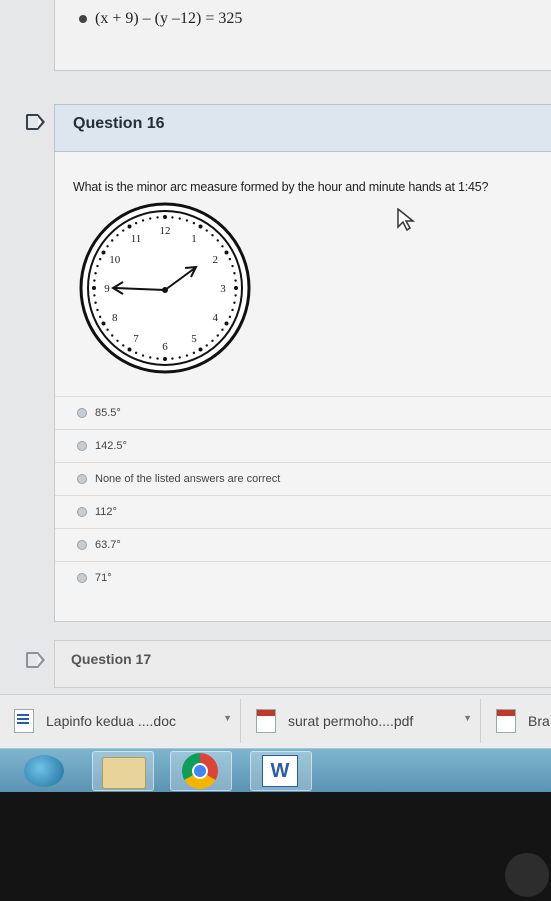 Image resolution: width=551 pixels, height=901 pixels. Describe the element at coordinates (136, 339) in the screenshot. I see `clock-number: 7` at that location.